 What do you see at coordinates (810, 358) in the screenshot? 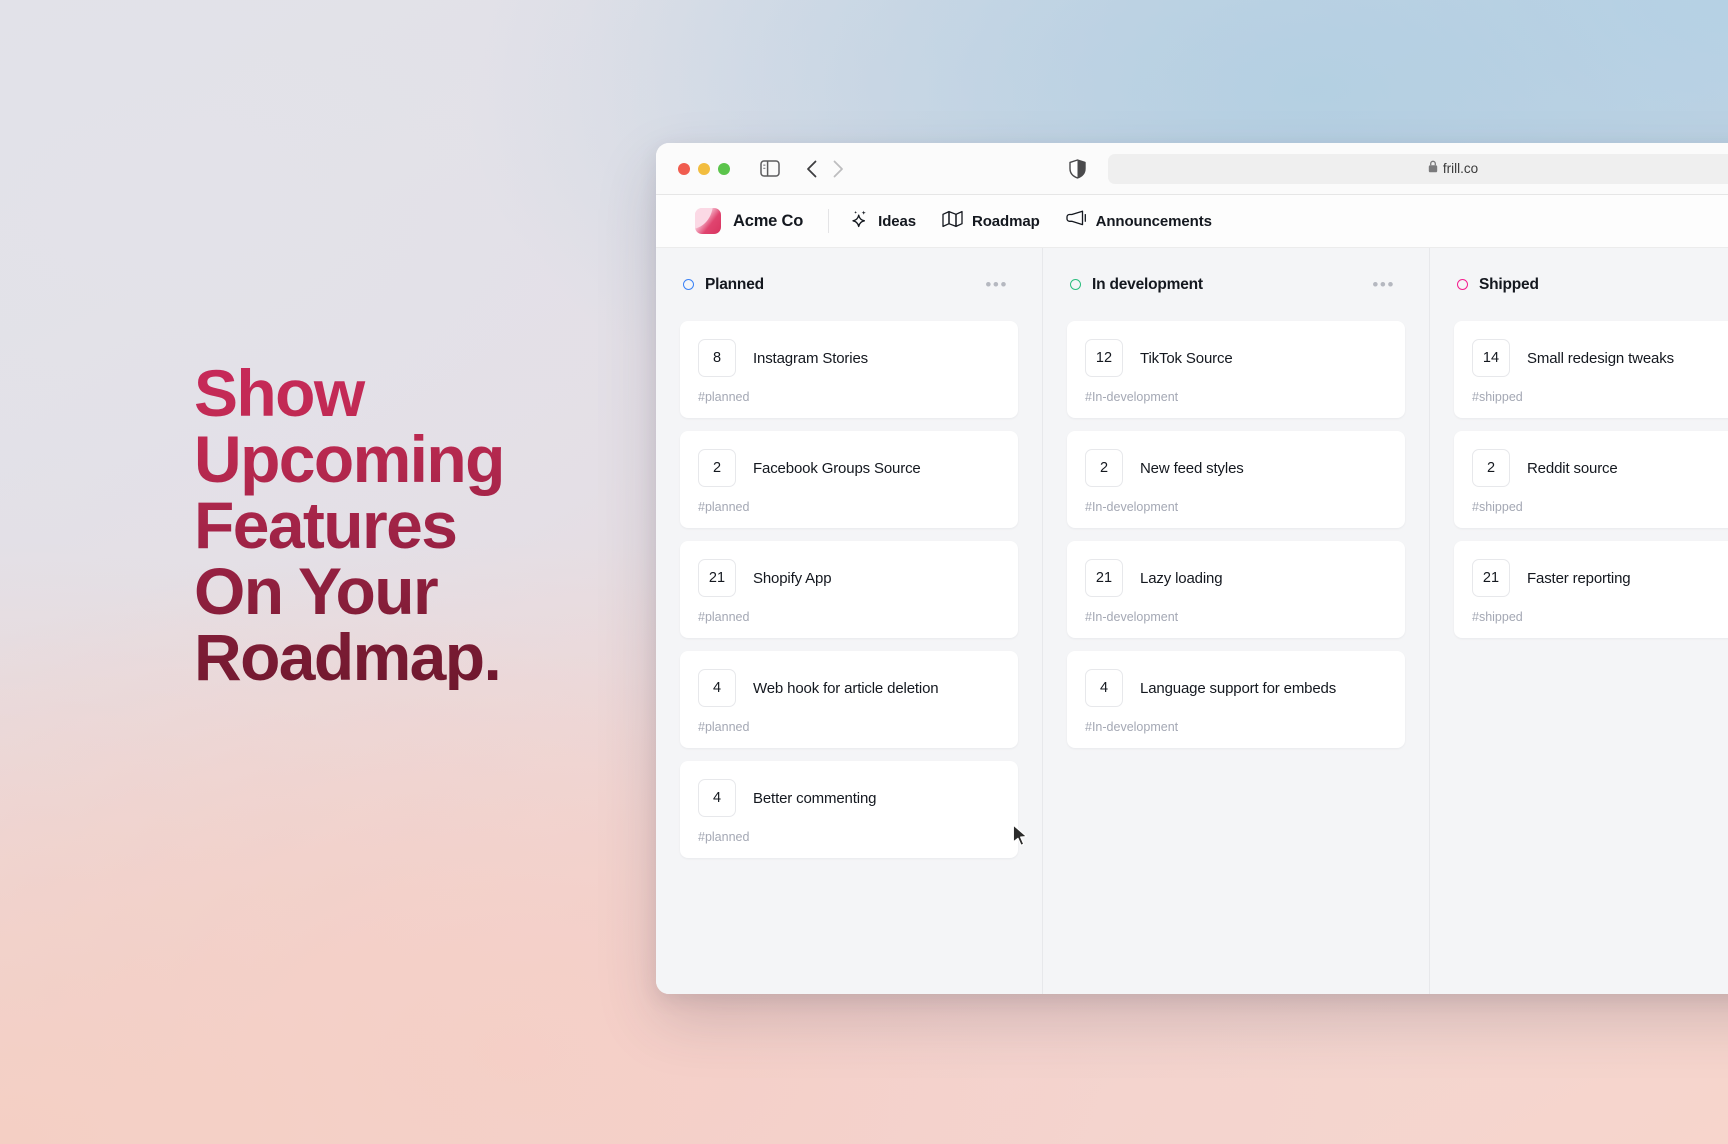
I see `card-title: Instagram Stories` at bounding box center [810, 358].